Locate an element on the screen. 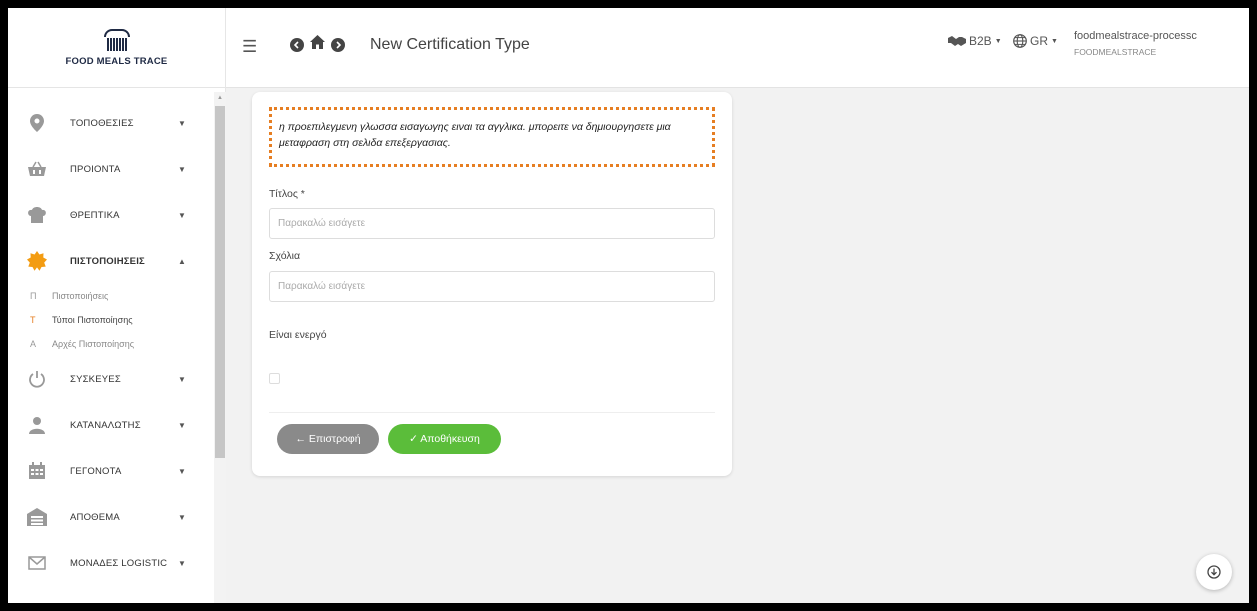 This screenshot has width=1257, height=611. comments-input is located at coordinates (492, 286).